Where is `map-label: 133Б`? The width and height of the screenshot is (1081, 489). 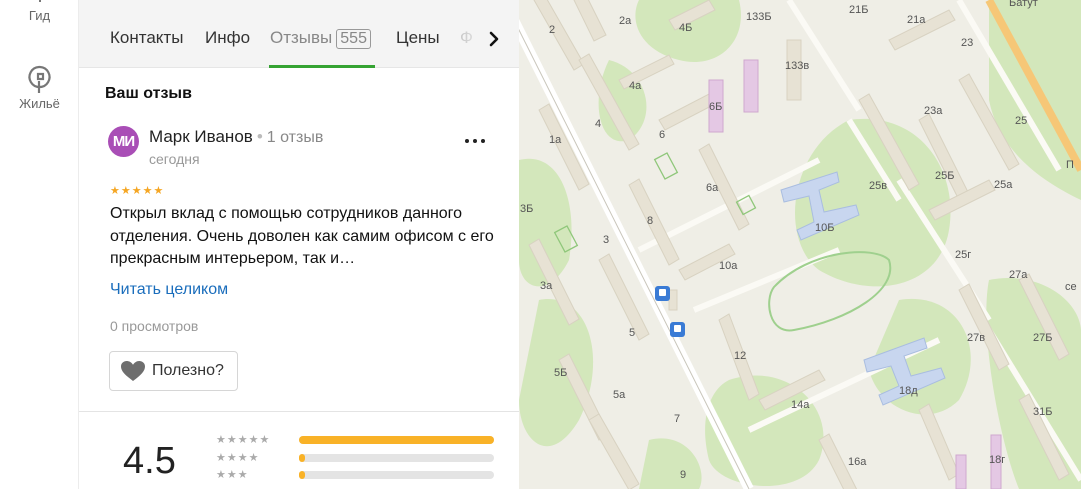 map-label: 133Б is located at coordinates (759, 17).